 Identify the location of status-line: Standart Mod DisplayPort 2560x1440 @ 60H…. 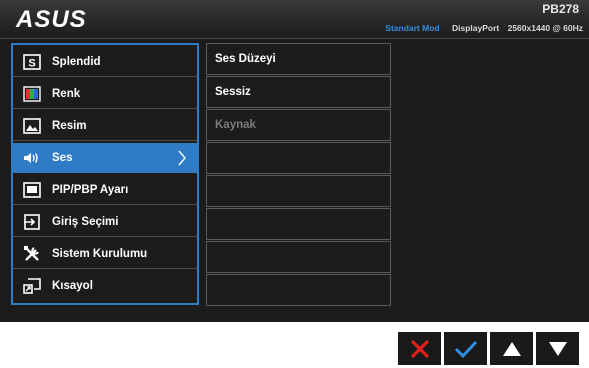
(484, 28).